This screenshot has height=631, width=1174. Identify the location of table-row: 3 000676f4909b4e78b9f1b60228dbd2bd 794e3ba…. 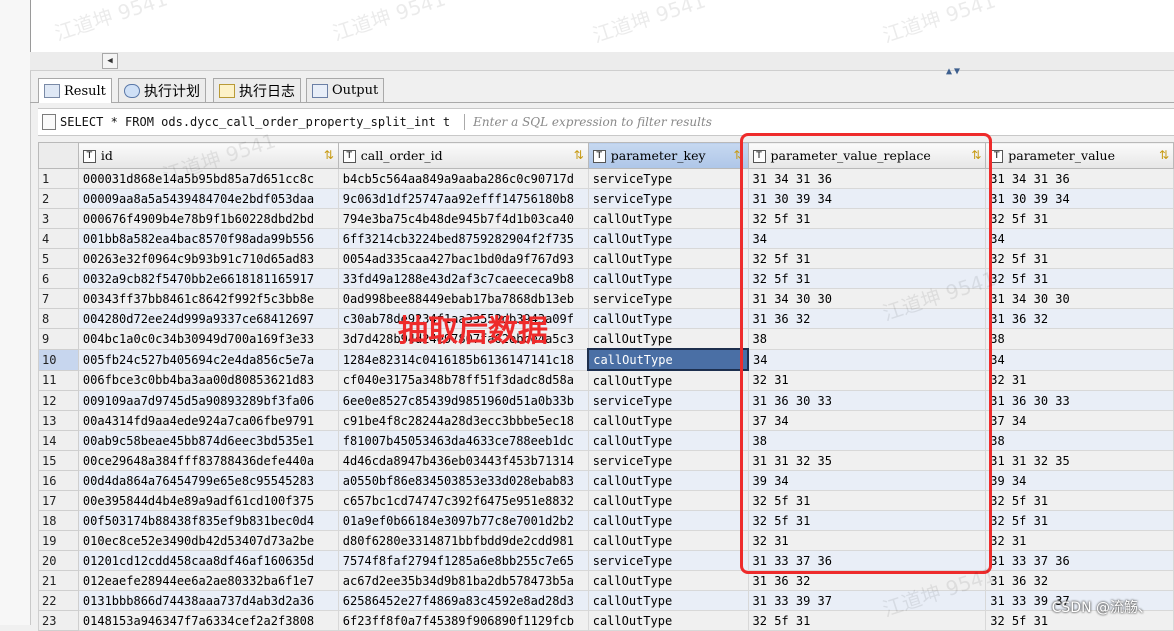
(606, 218).